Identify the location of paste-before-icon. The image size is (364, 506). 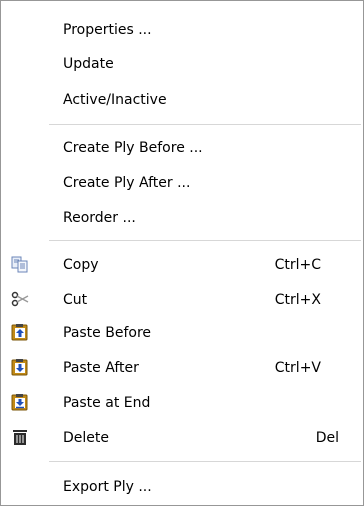
(20, 332).